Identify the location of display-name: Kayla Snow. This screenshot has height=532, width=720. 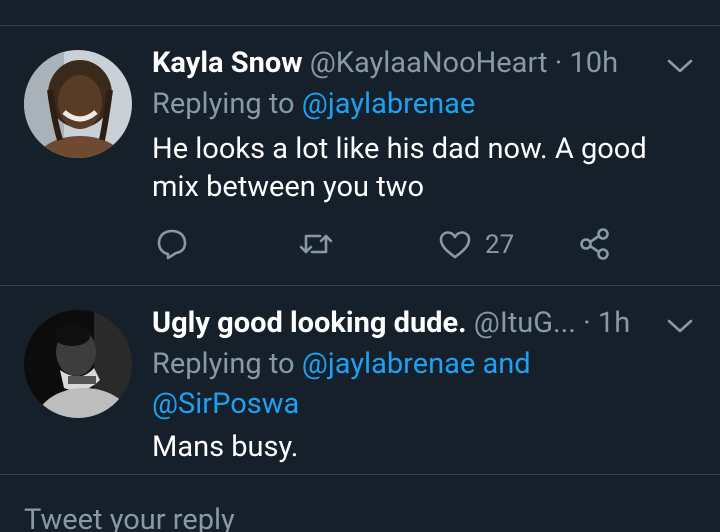
(227, 63).